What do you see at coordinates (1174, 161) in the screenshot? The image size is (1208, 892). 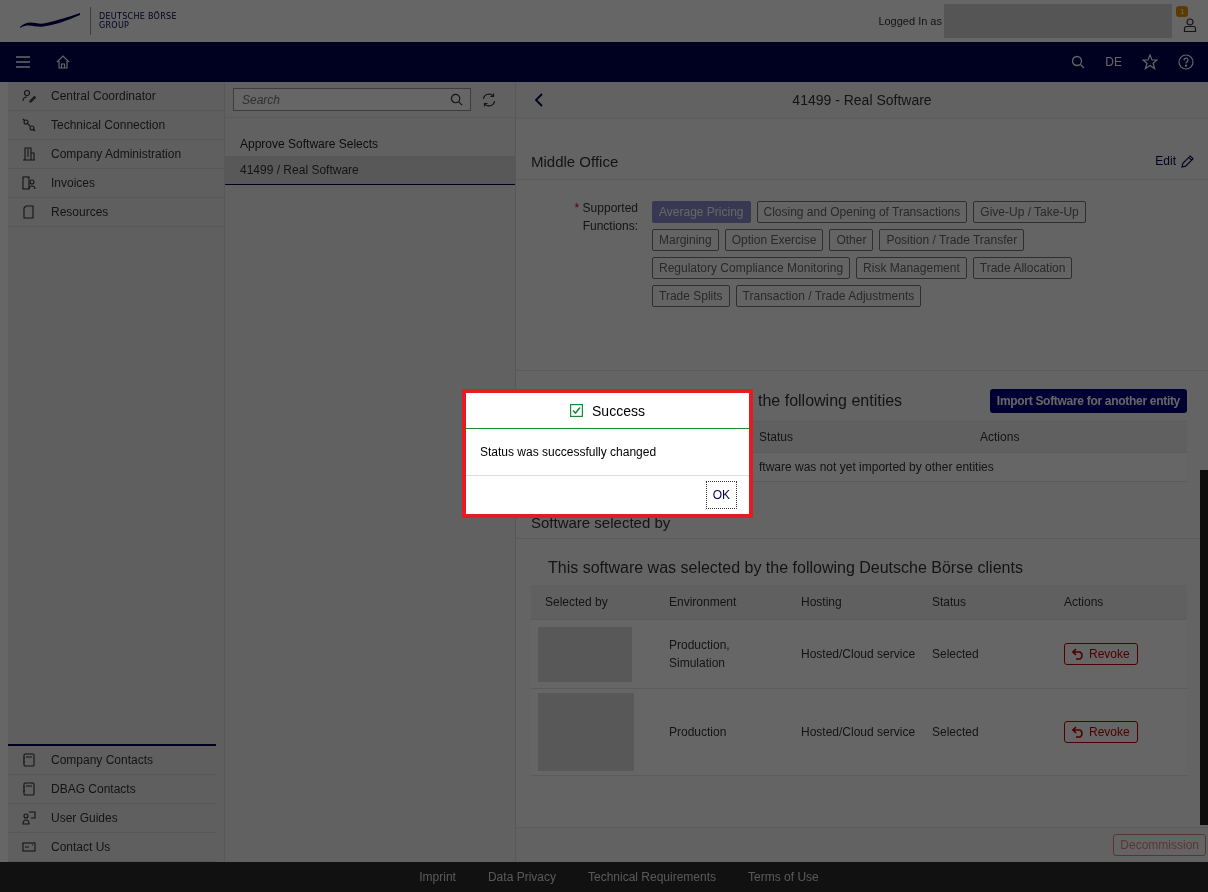 I see `edit-button: Edit` at bounding box center [1174, 161].